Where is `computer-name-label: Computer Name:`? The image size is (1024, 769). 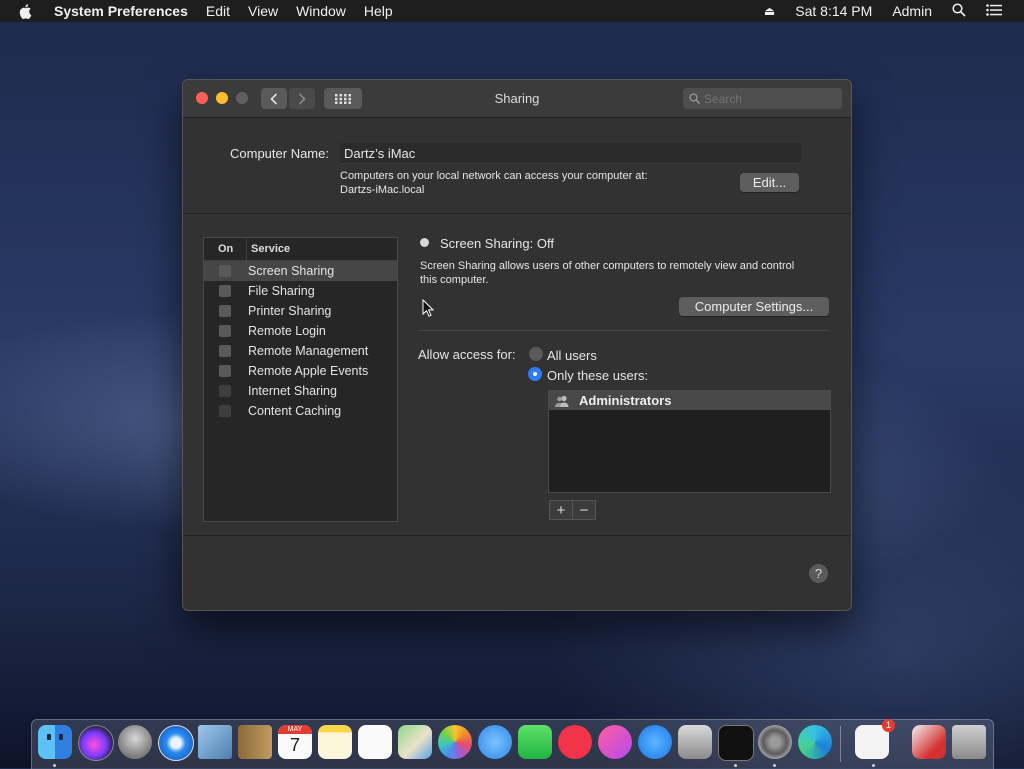
computer-name-label: Computer Name: is located at coordinates (279, 153).